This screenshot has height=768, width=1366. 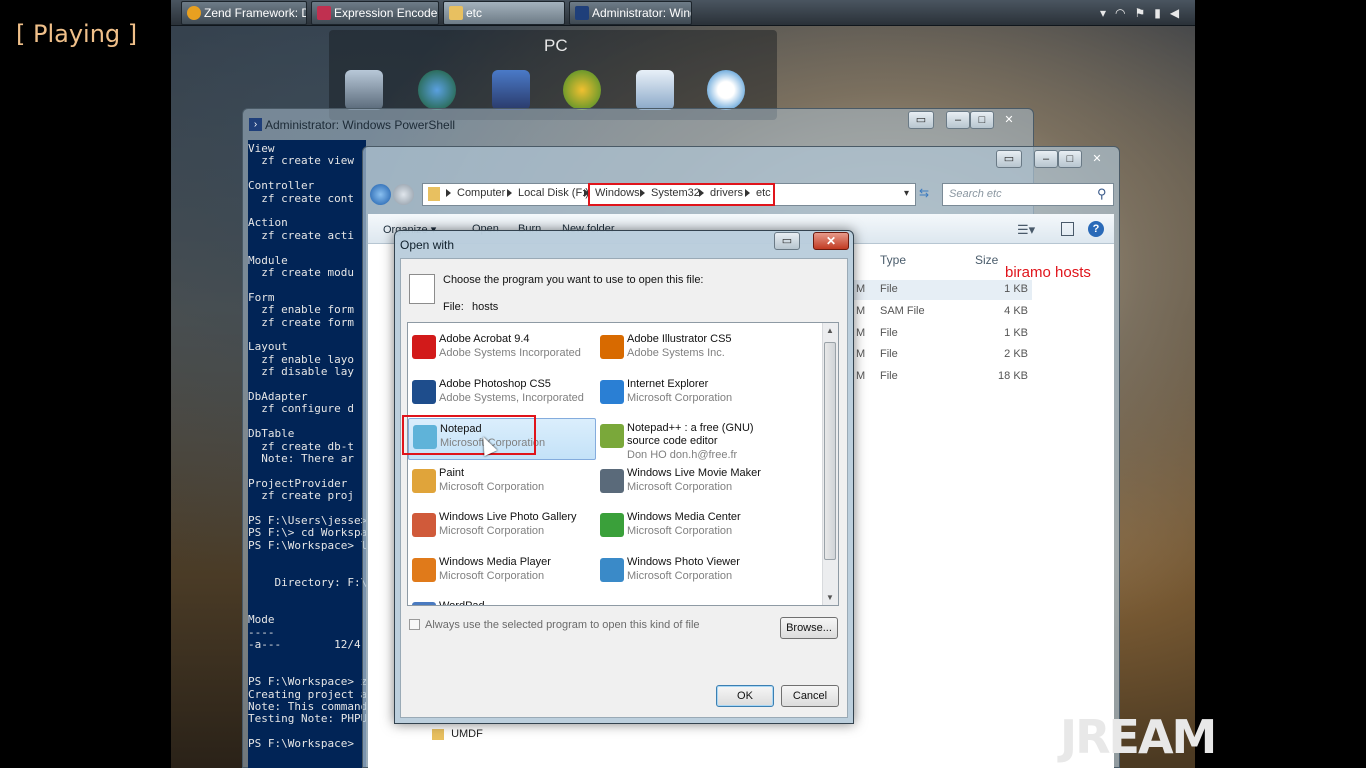 I want to click on refresh-icon: ⇆, so click(x=924, y=193).